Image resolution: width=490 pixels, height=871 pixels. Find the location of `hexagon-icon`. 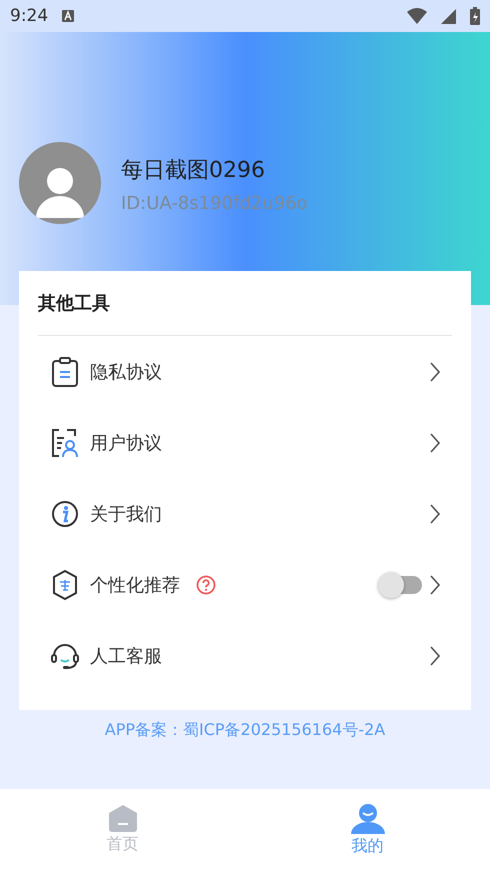

hexagon-icon is located at coordinates (65, 584).